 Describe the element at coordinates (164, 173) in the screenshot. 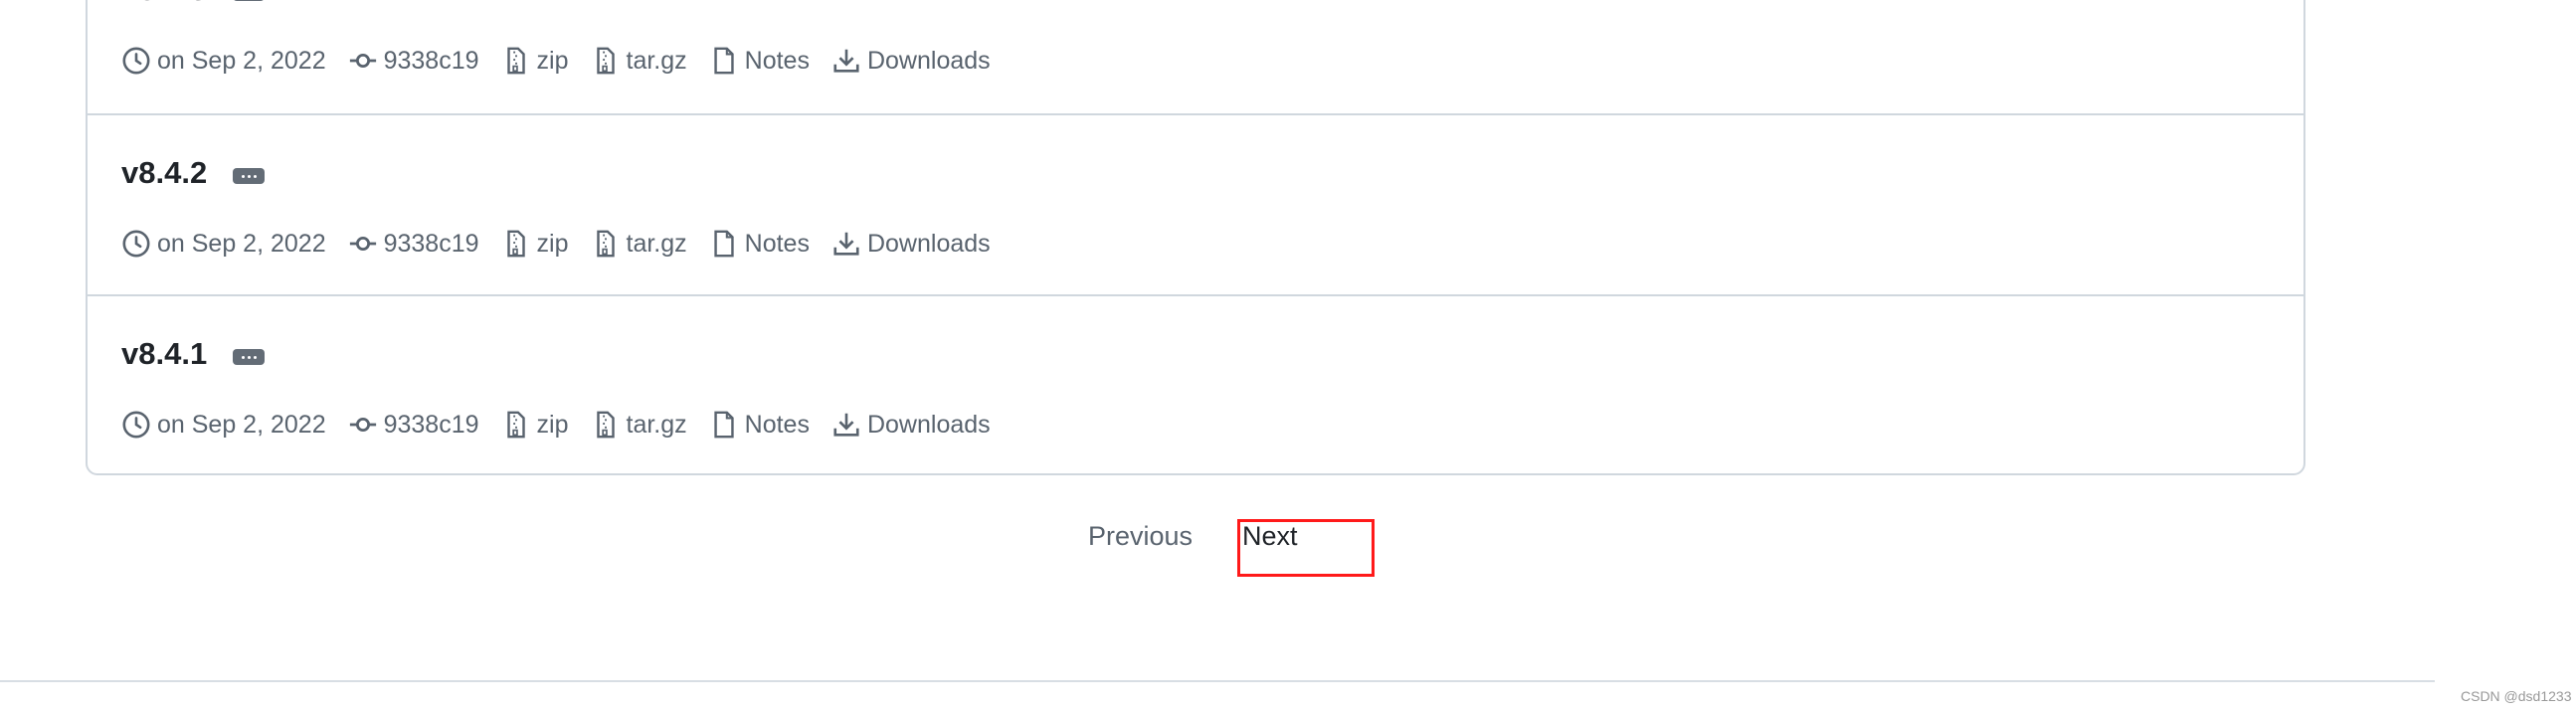

I see `release-tag-link: v8.4.2` at that location.